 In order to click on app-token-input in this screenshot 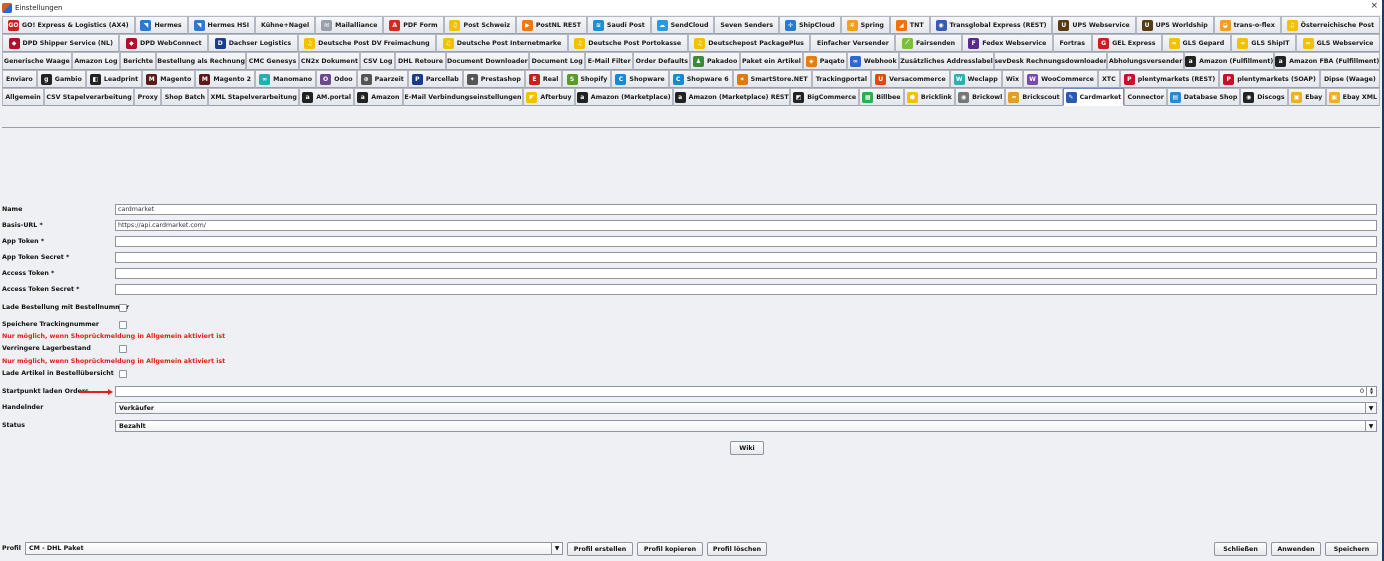, I will do `click(746, 241)`.